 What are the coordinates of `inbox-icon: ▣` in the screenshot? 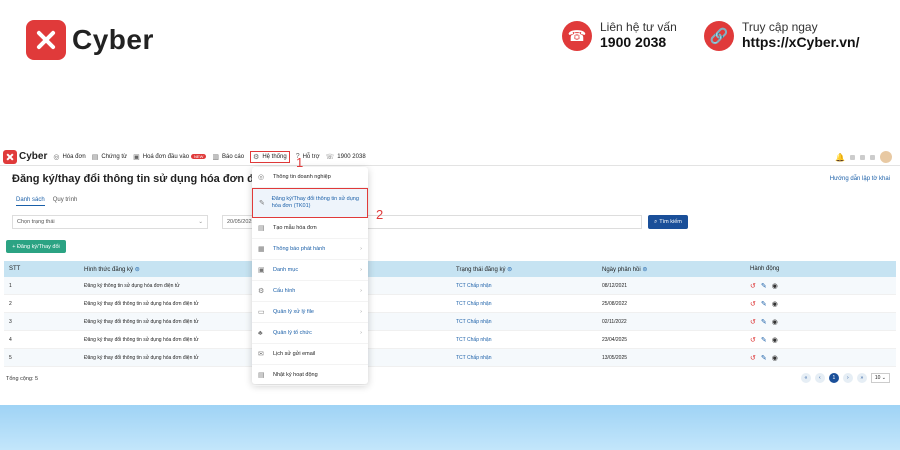 It's located at (136, 157).